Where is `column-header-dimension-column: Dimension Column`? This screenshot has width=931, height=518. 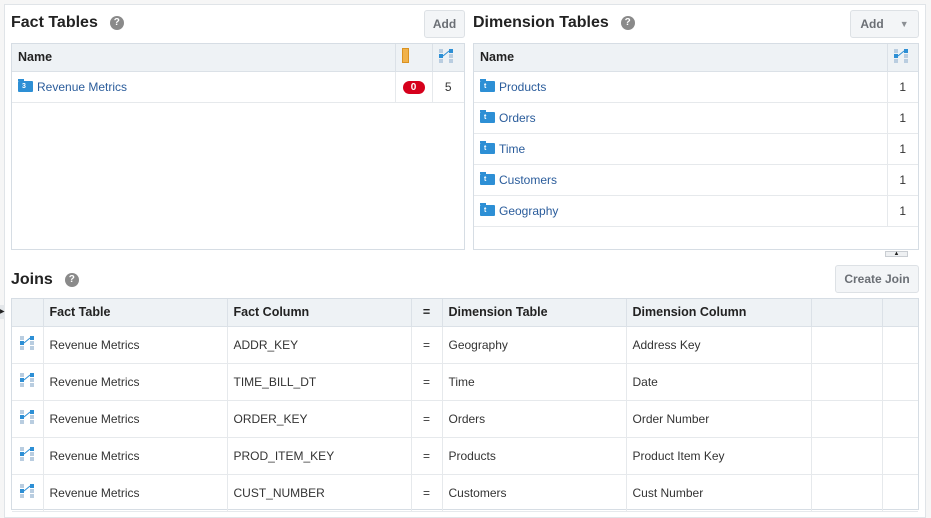
column-header-dimension-column: Dimension Column is located at coordinates (719, 313).